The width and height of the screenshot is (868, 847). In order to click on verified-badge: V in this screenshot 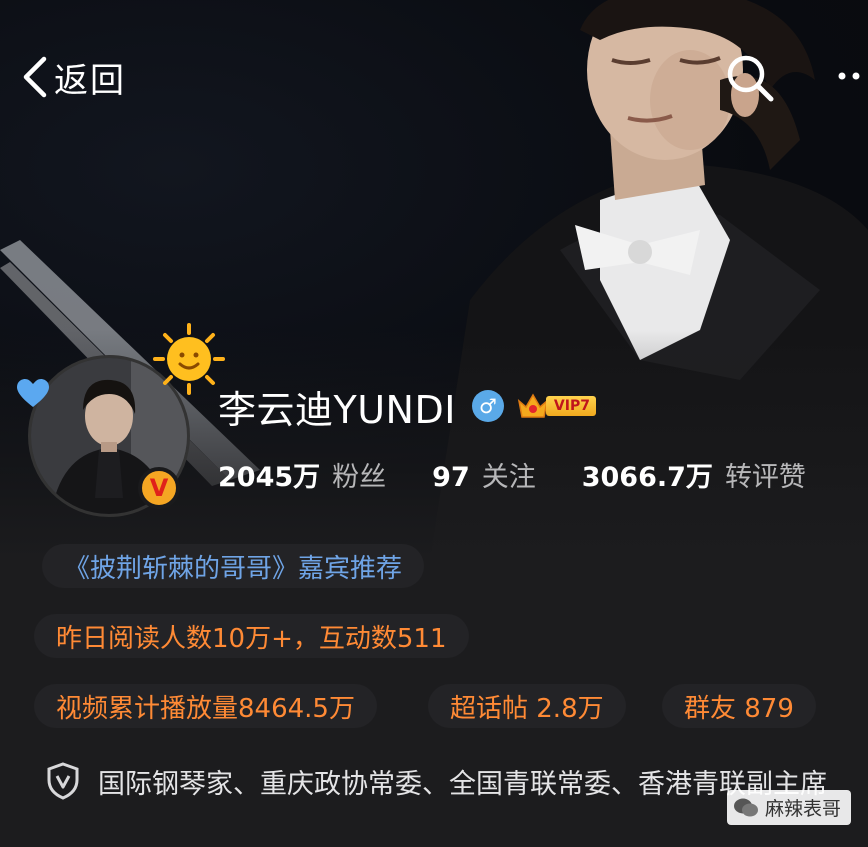, I will do `click(159, 488)`.